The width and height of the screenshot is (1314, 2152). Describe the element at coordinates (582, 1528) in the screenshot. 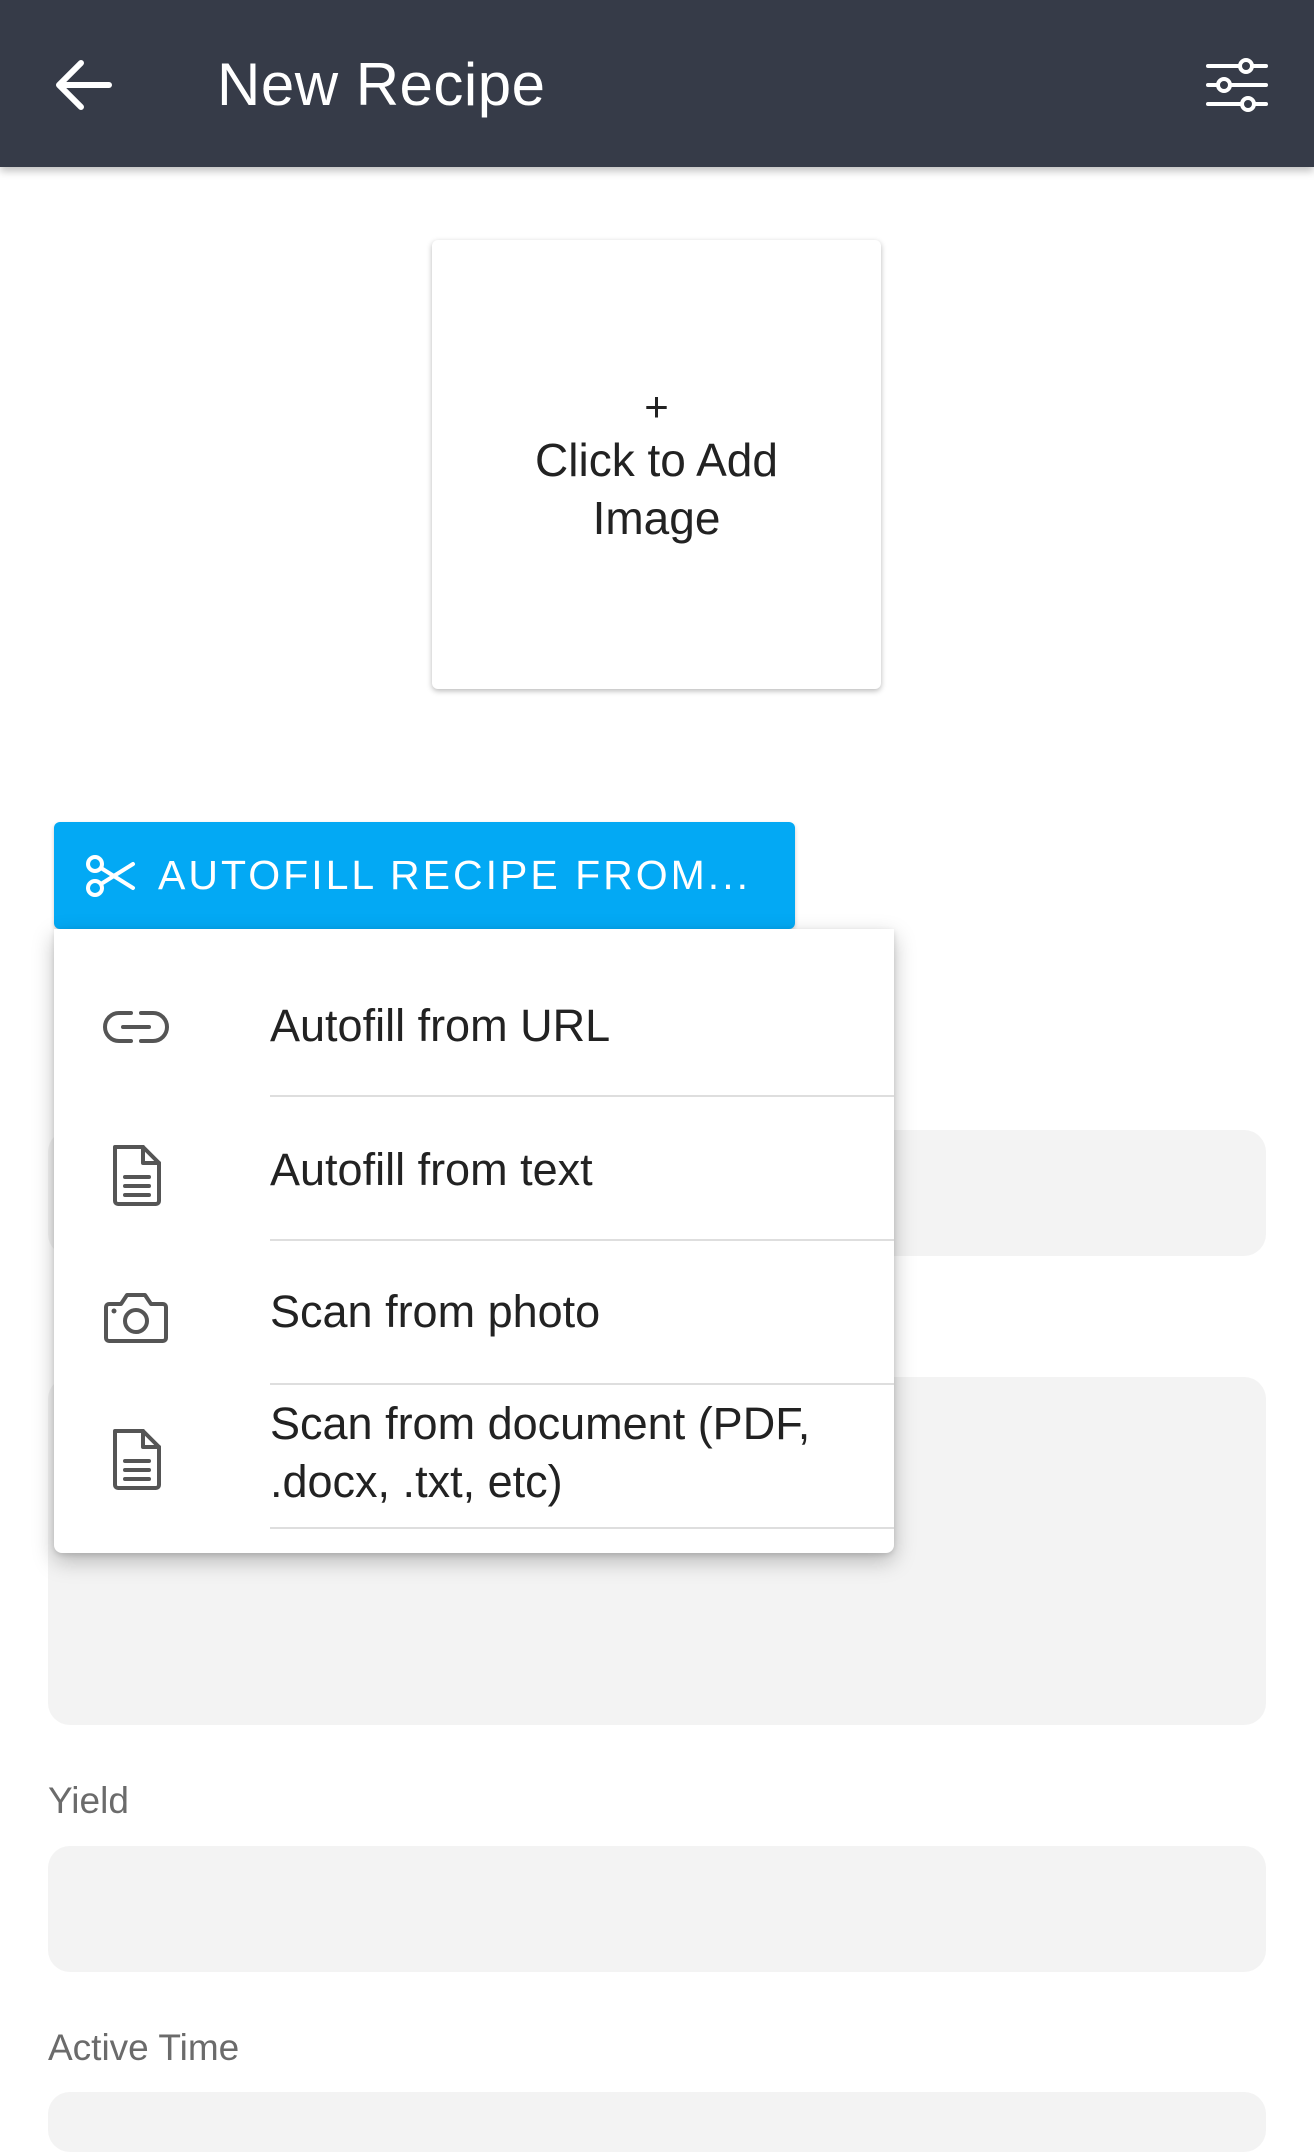

I see `divider` at that location.